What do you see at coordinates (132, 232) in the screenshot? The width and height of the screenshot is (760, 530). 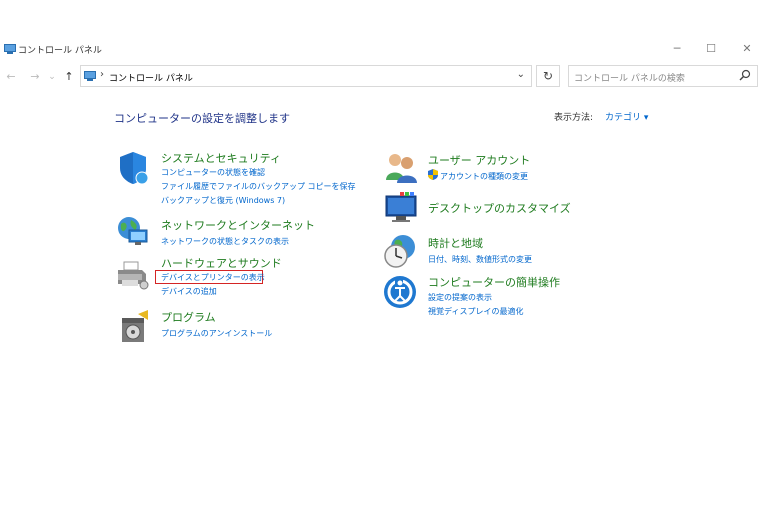 I see `network-icon` at bounding box center [132, 232].